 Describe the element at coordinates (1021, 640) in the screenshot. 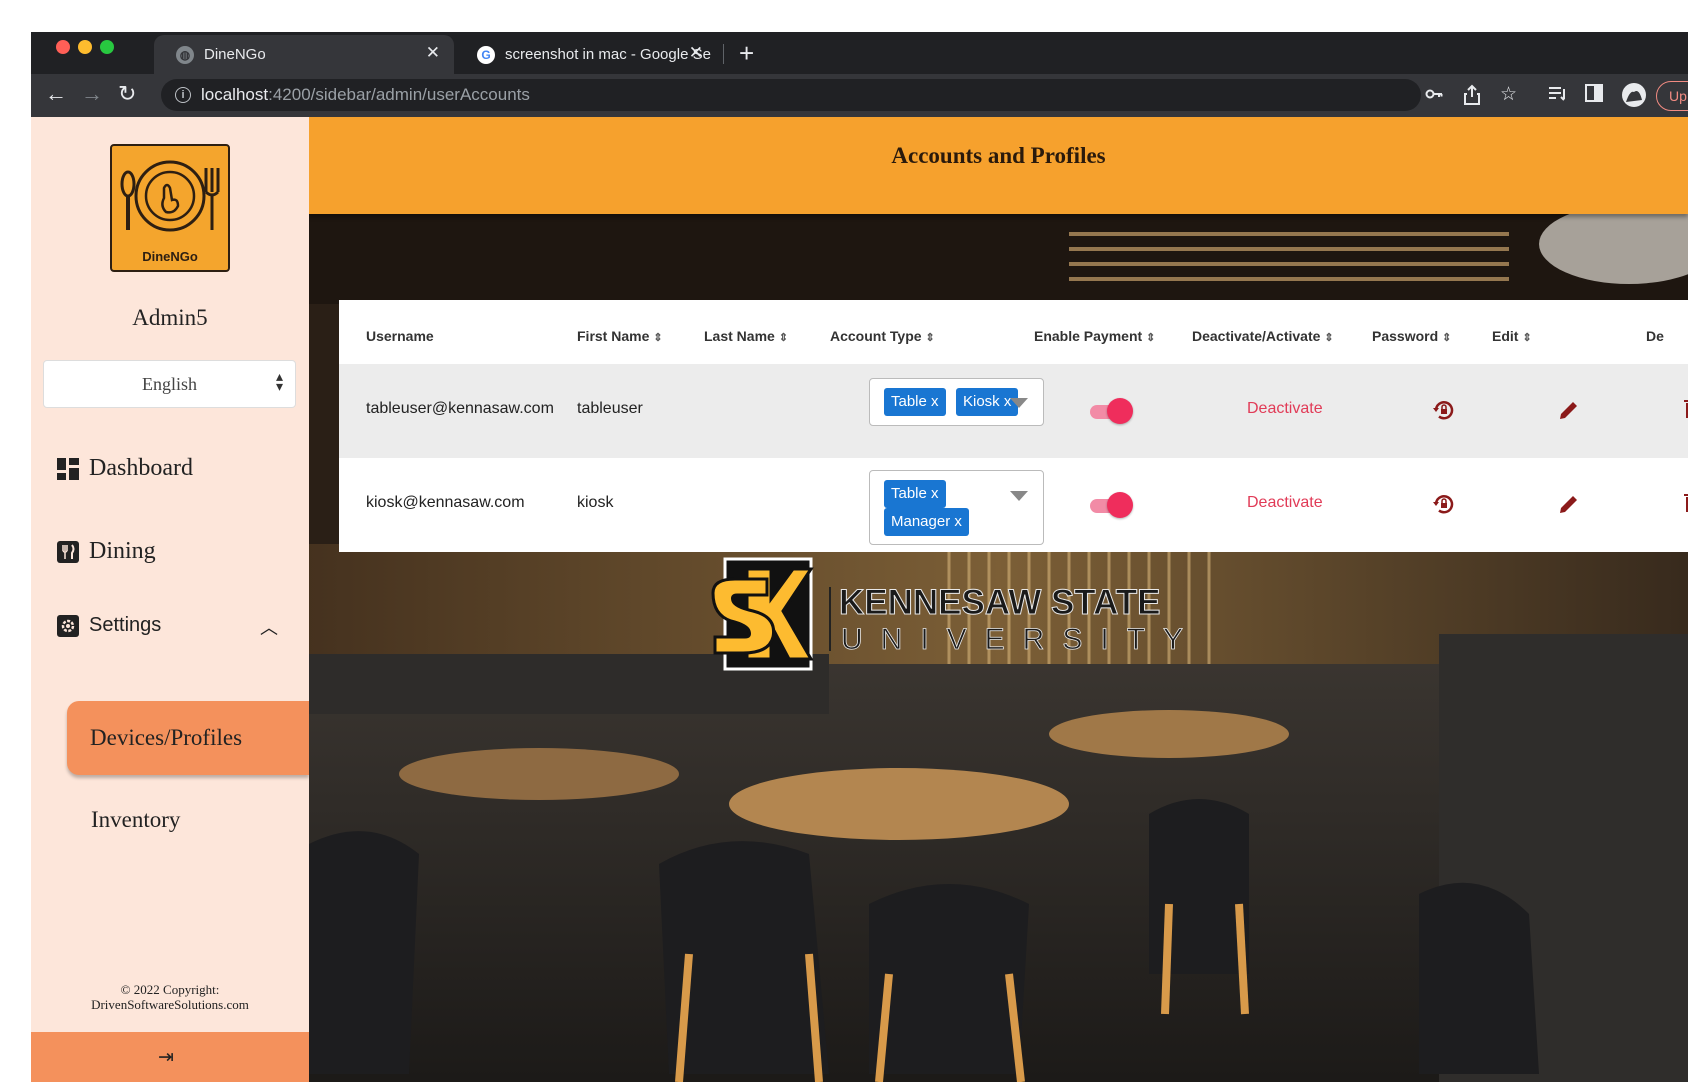

I see `ksu-wordmark-line2: UNIVERSITY` at that location.